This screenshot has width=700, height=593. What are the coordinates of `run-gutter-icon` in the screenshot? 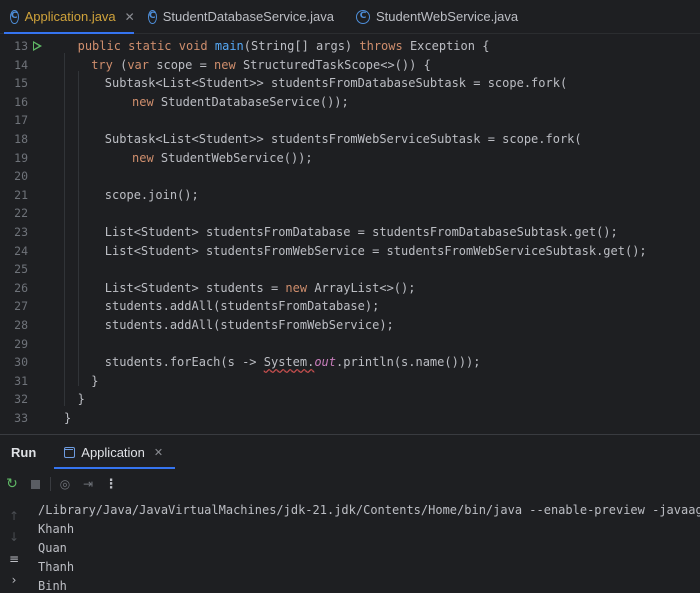 It's located at (37, 46).